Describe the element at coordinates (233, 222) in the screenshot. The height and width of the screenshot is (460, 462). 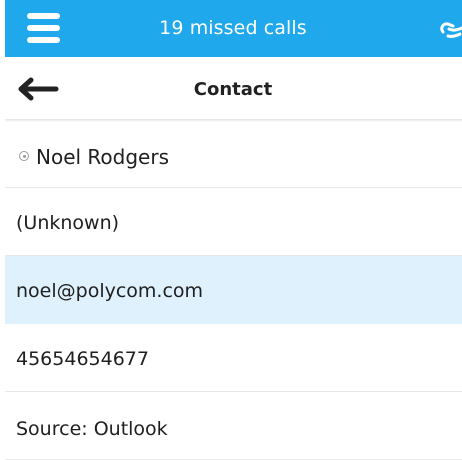
I see `contact-company-row: (Unknown)` at that location.